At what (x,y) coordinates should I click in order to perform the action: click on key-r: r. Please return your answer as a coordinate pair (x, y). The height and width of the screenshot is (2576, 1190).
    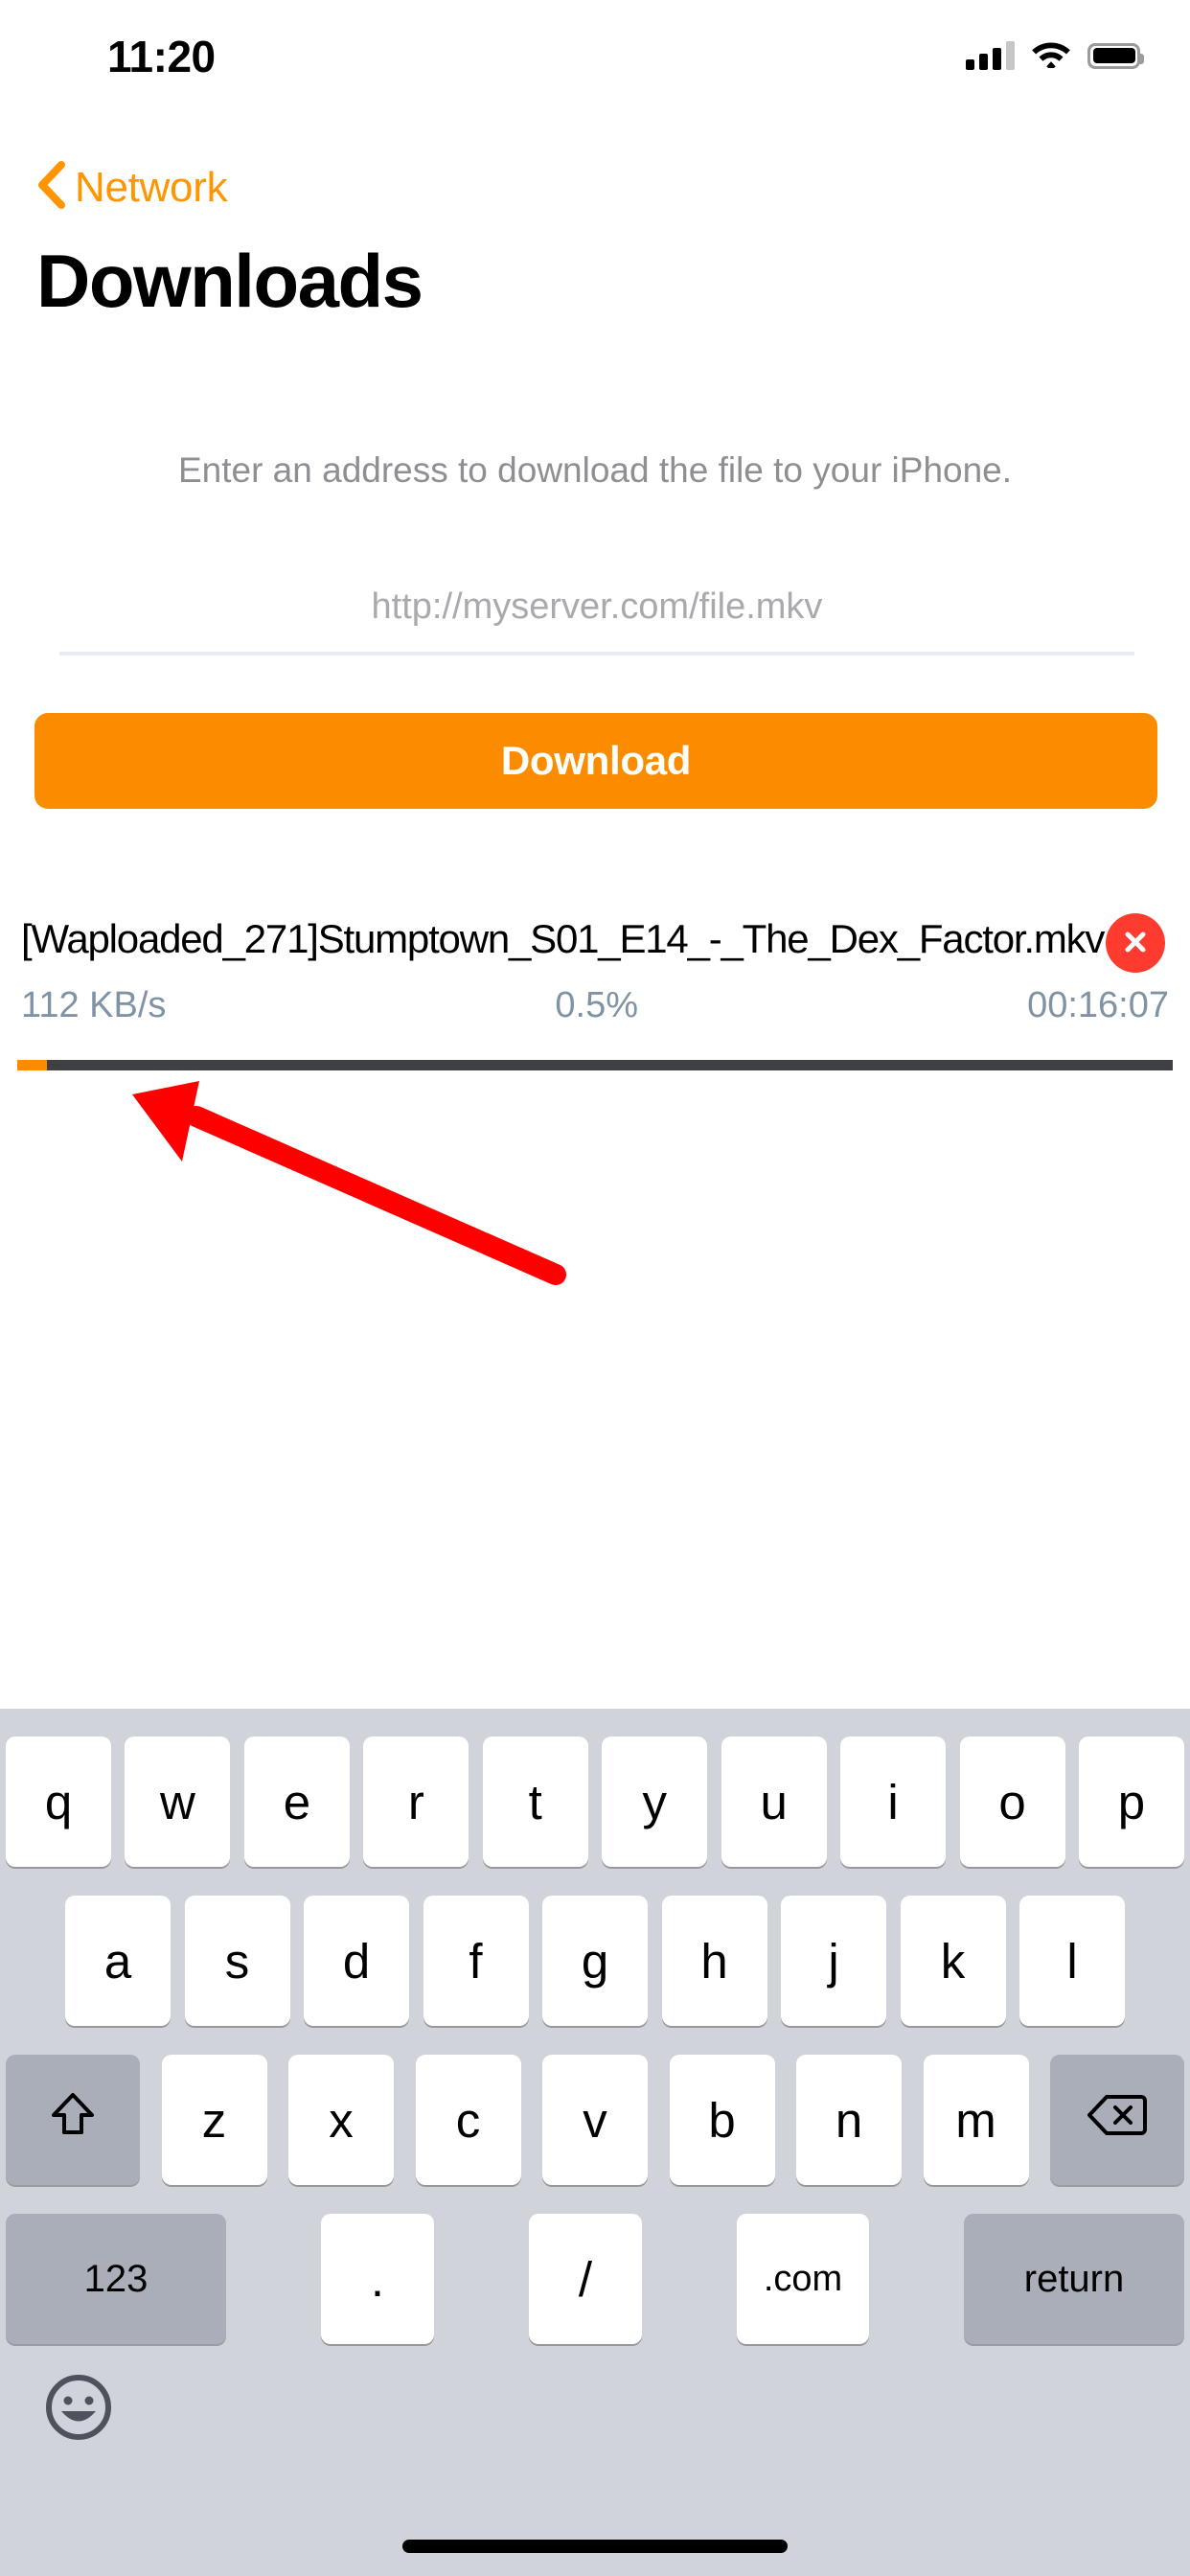
    Looking at the image, I should click on (416, 1801).